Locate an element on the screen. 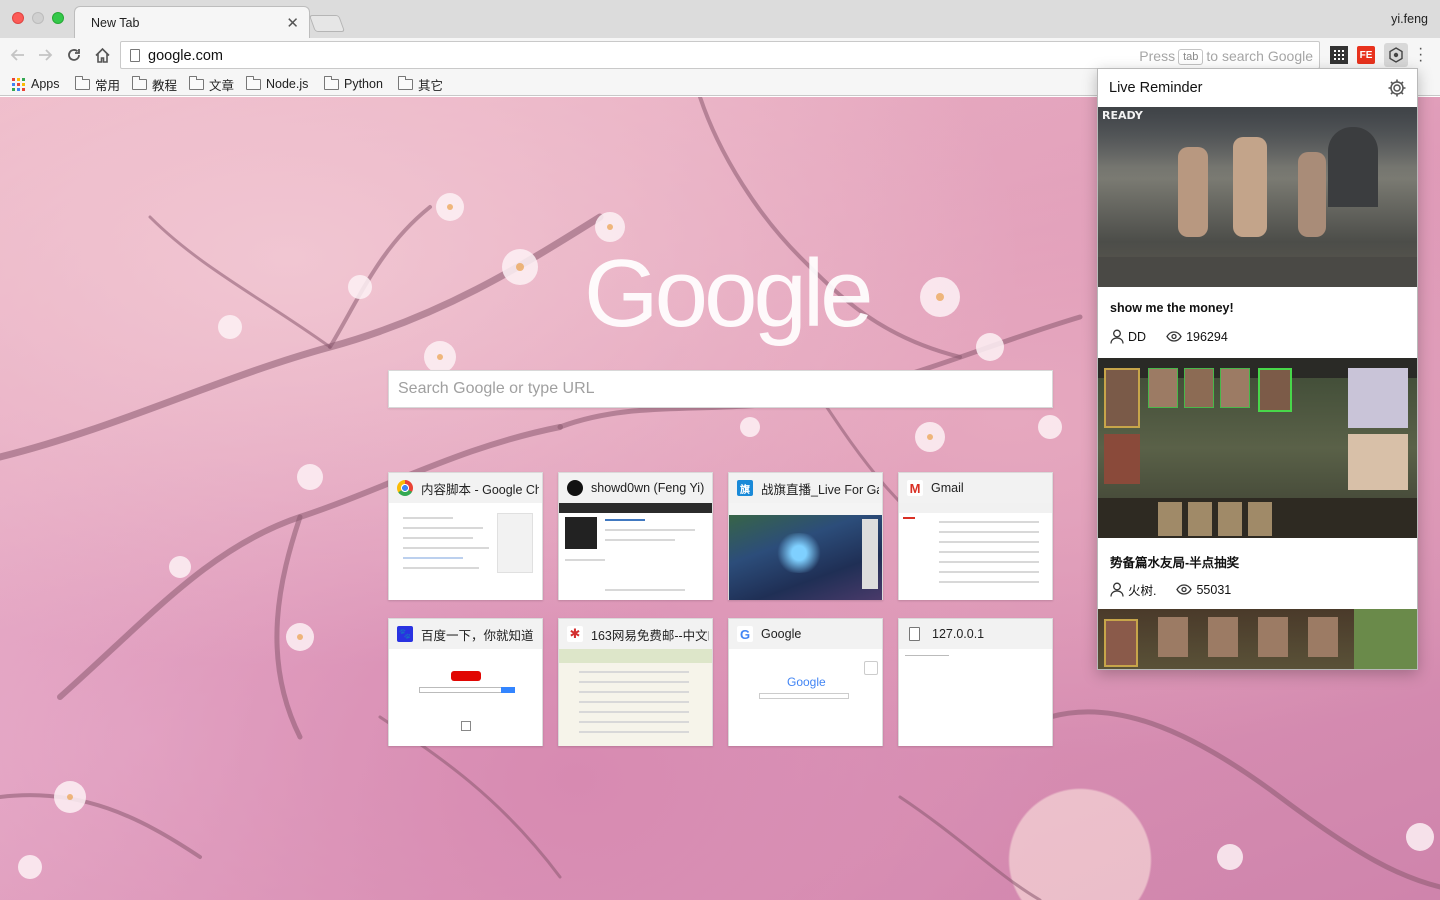 This screenshot has width=1440, height=900. hint-prefix: Press is located at coordinates (1157, 56).